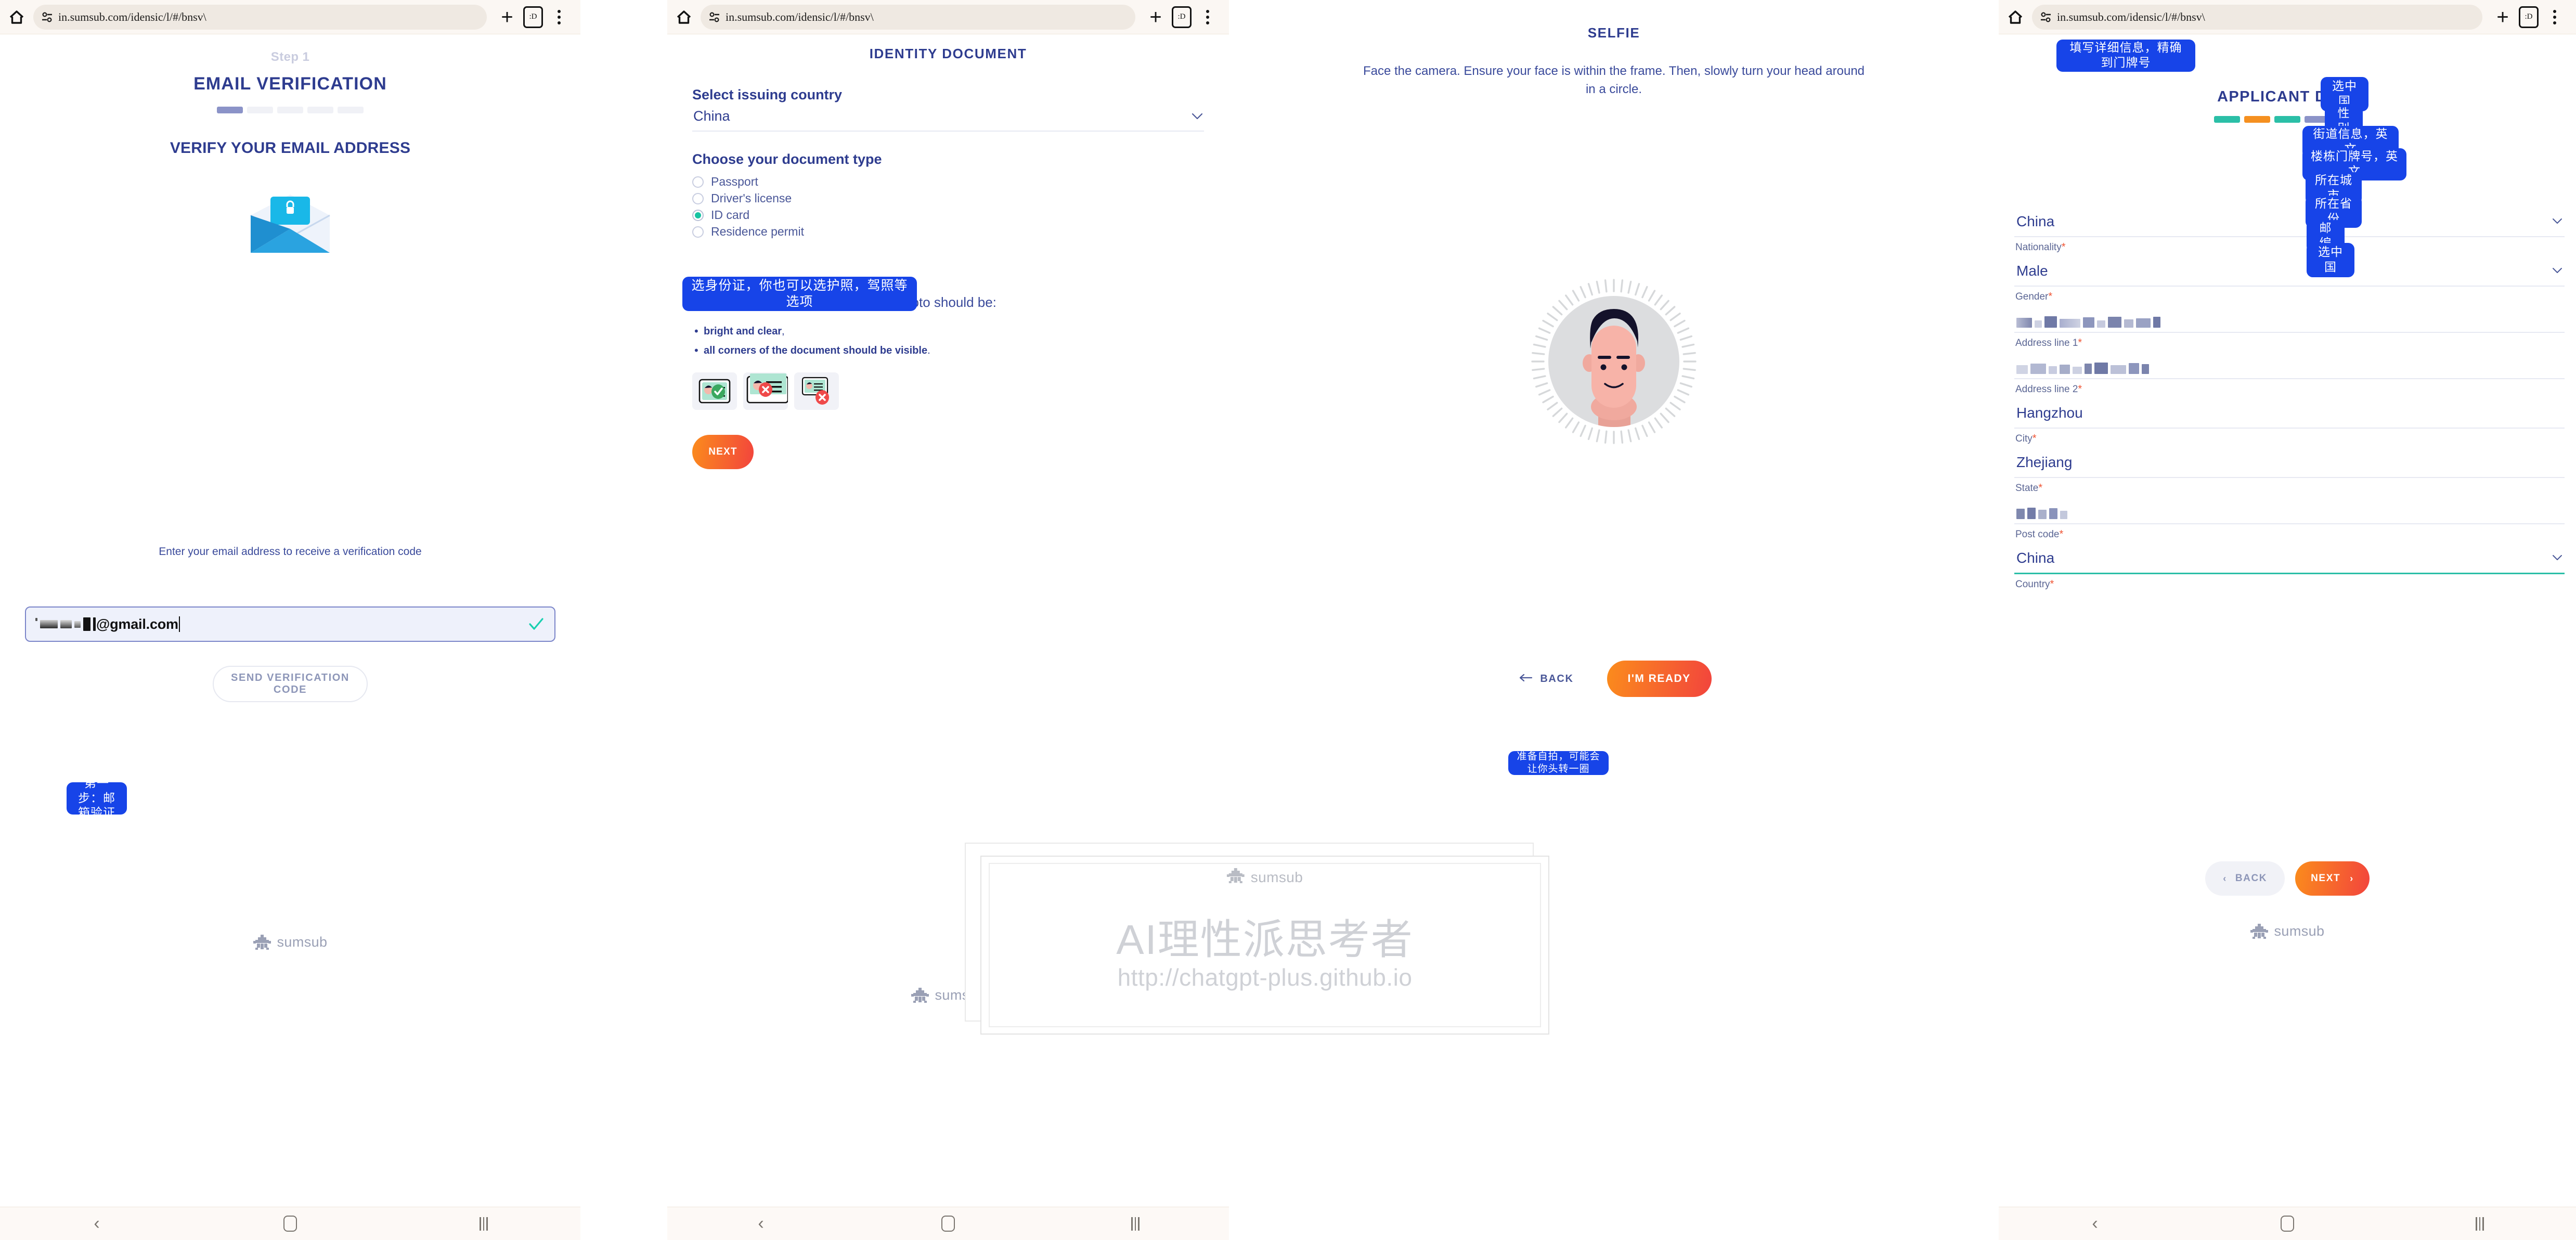 The height and width of the screenshot is (1240, 2576). I want to click on selfie-action-row: BACK I'M READY, so click(1614, 679).